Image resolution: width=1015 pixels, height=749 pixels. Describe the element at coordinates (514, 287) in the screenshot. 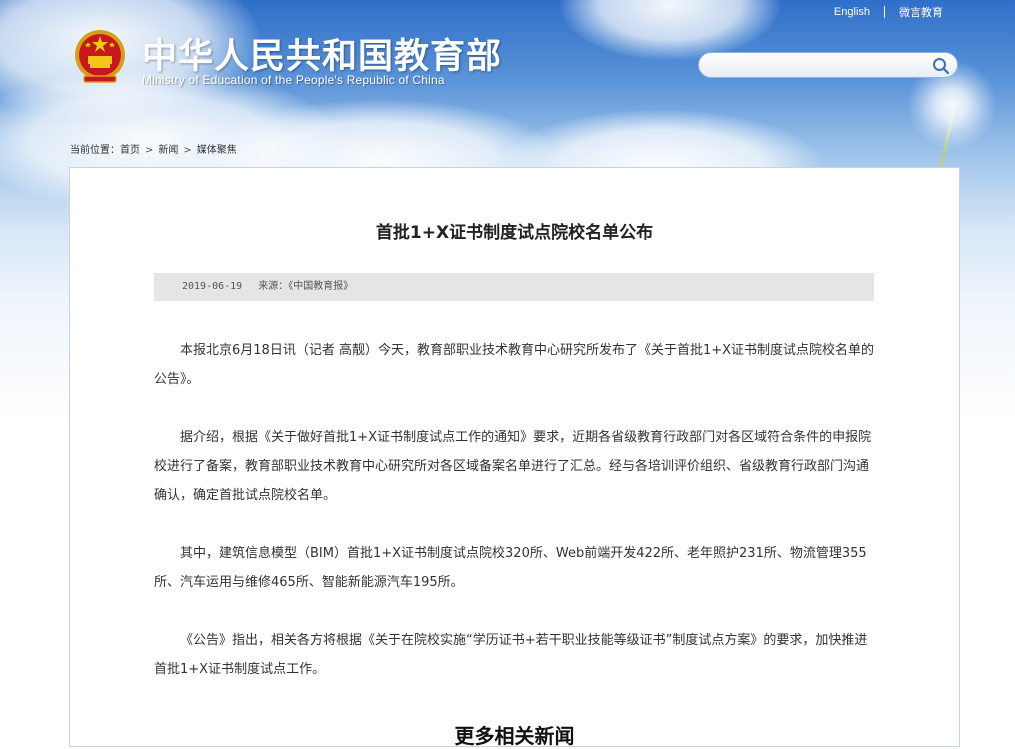

I see `article-meta: 2019-06-19 来源：《中国教育报》` at that location.